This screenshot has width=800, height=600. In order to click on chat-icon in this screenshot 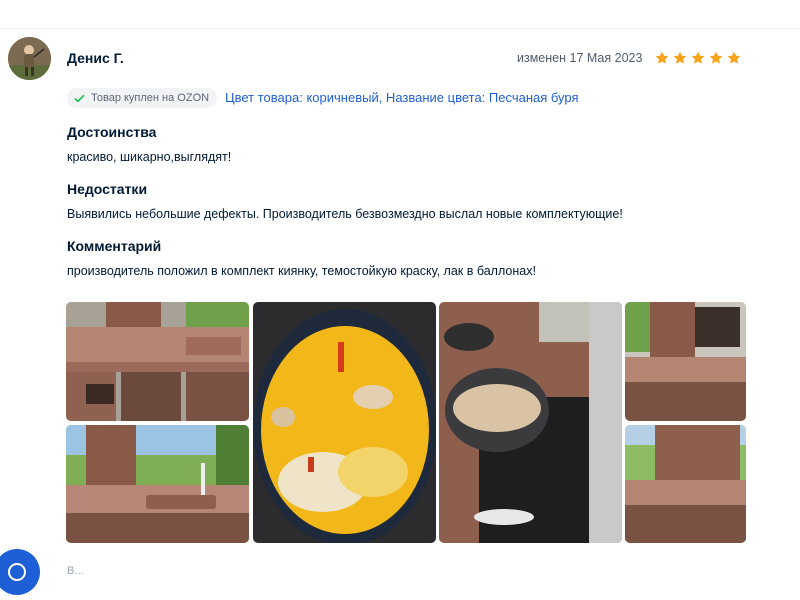, I will do `click(17, 572)`.